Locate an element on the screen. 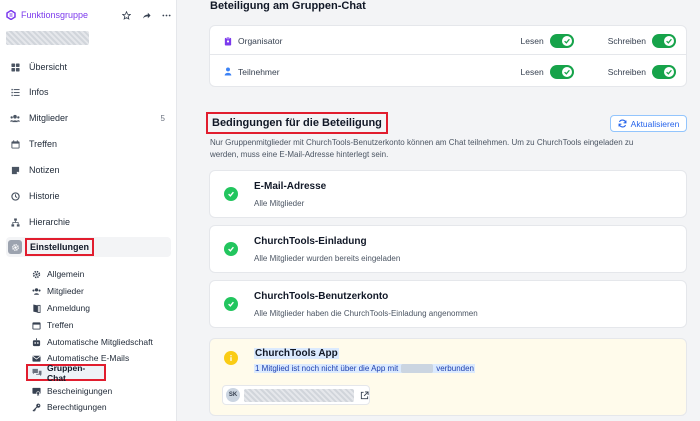  chat-section-title: Beteiligung am Gruppen-Chat is located at coordinates (288, 6).